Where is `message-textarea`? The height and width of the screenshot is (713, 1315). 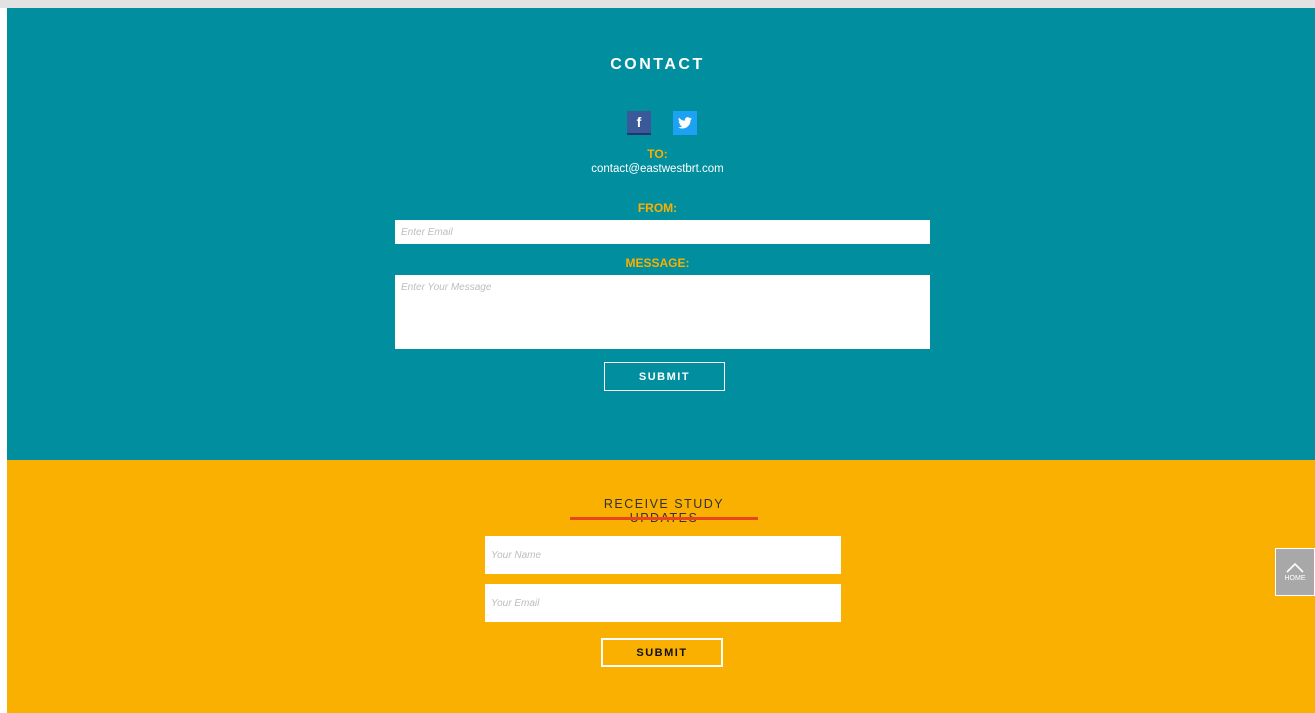
message-textarea is located at coordinates (662, 312).